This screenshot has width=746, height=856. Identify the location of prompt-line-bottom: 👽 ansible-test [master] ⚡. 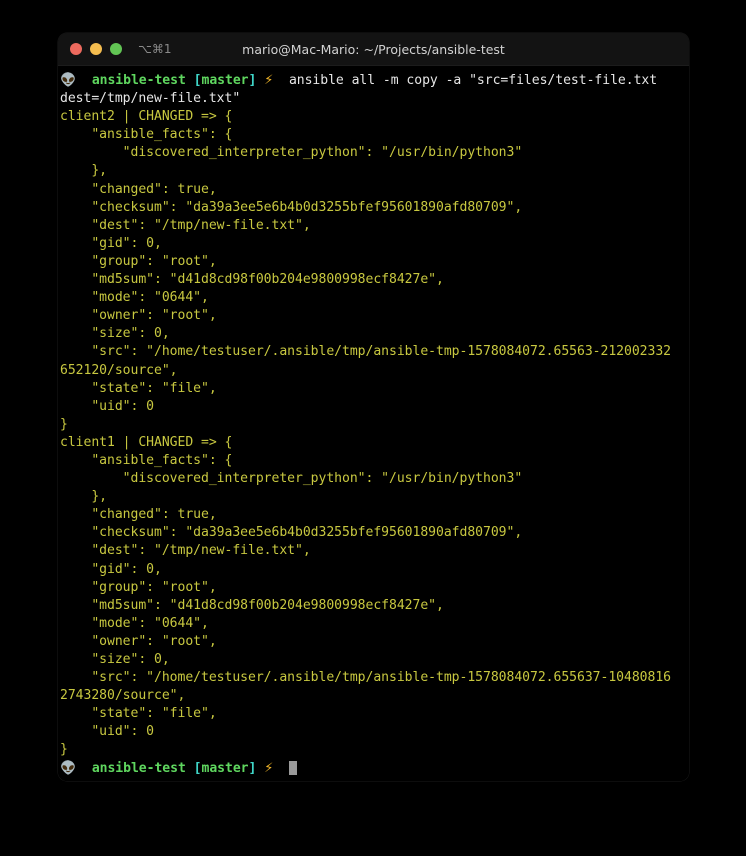
(373, 769).